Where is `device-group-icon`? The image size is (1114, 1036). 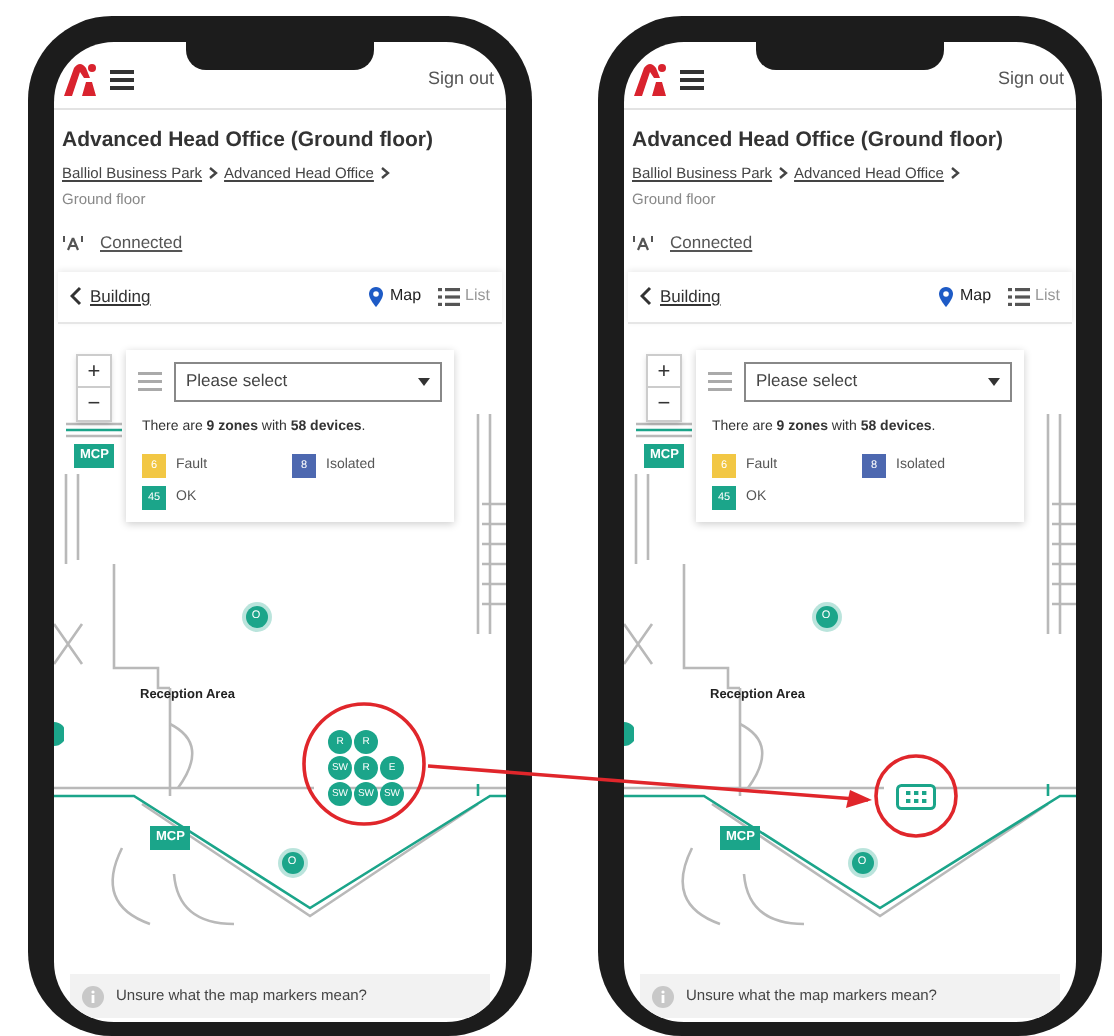
device-group-icon is located at coordinates (916, 796).